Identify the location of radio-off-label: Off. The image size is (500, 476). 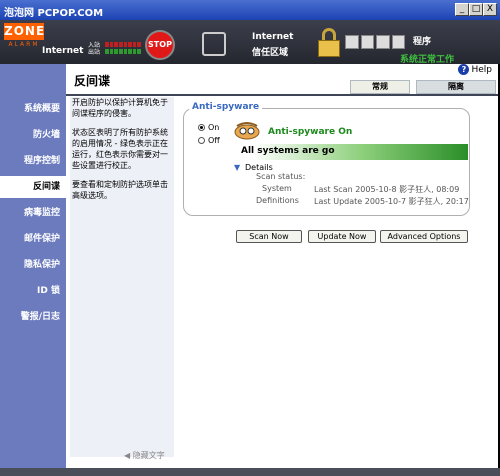
(214, 140).